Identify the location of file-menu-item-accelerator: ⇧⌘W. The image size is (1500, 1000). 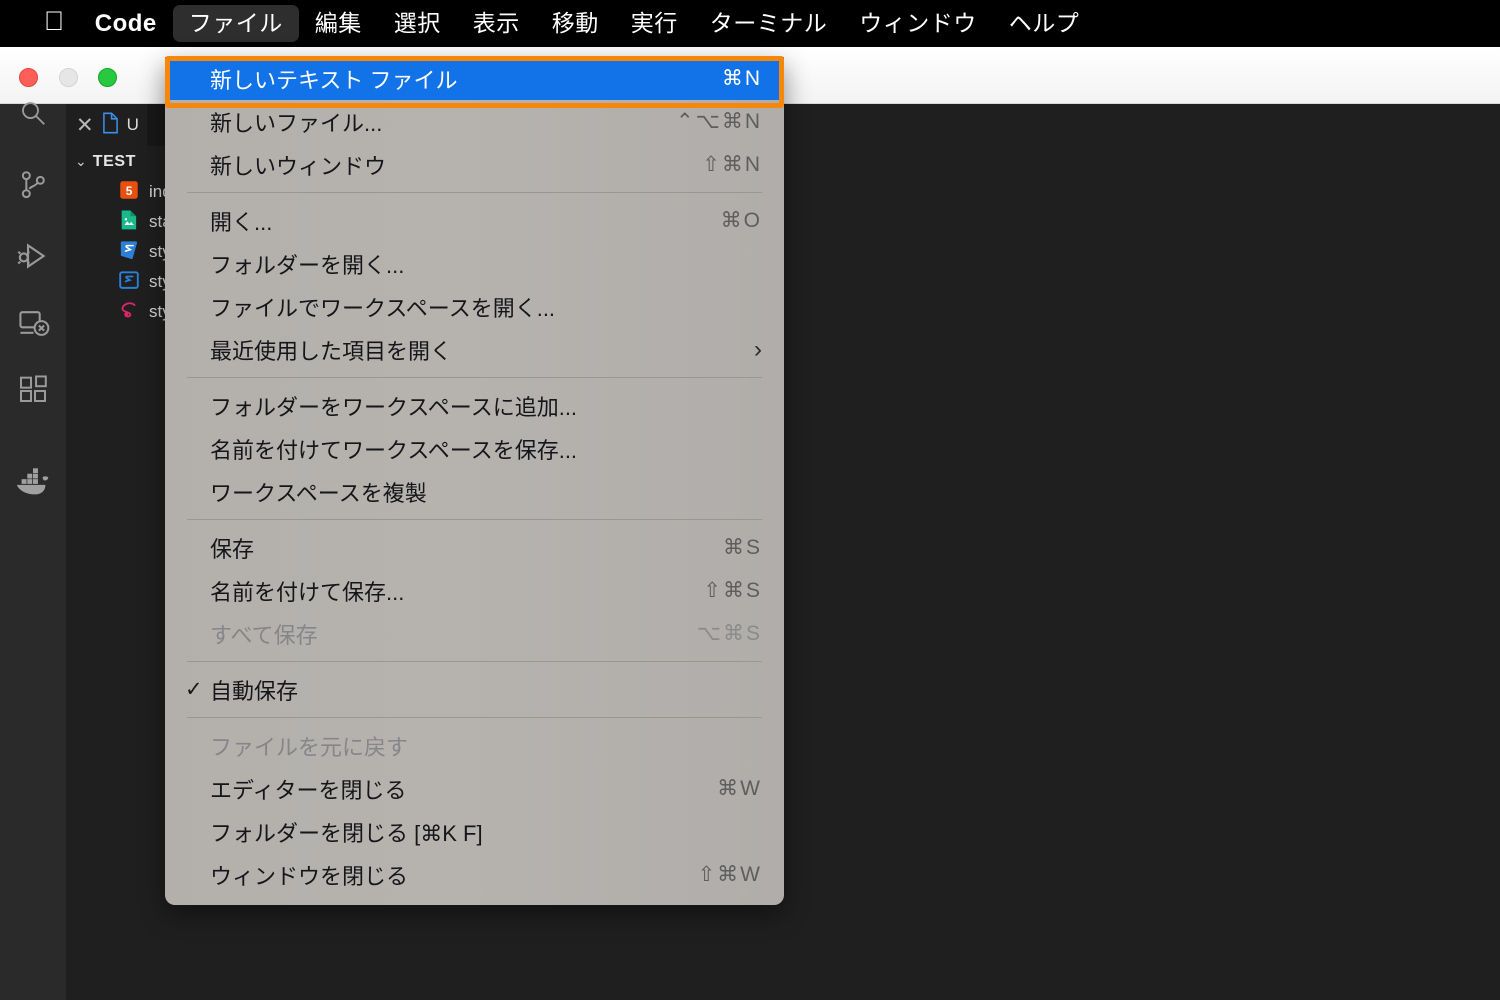
(729, 874).